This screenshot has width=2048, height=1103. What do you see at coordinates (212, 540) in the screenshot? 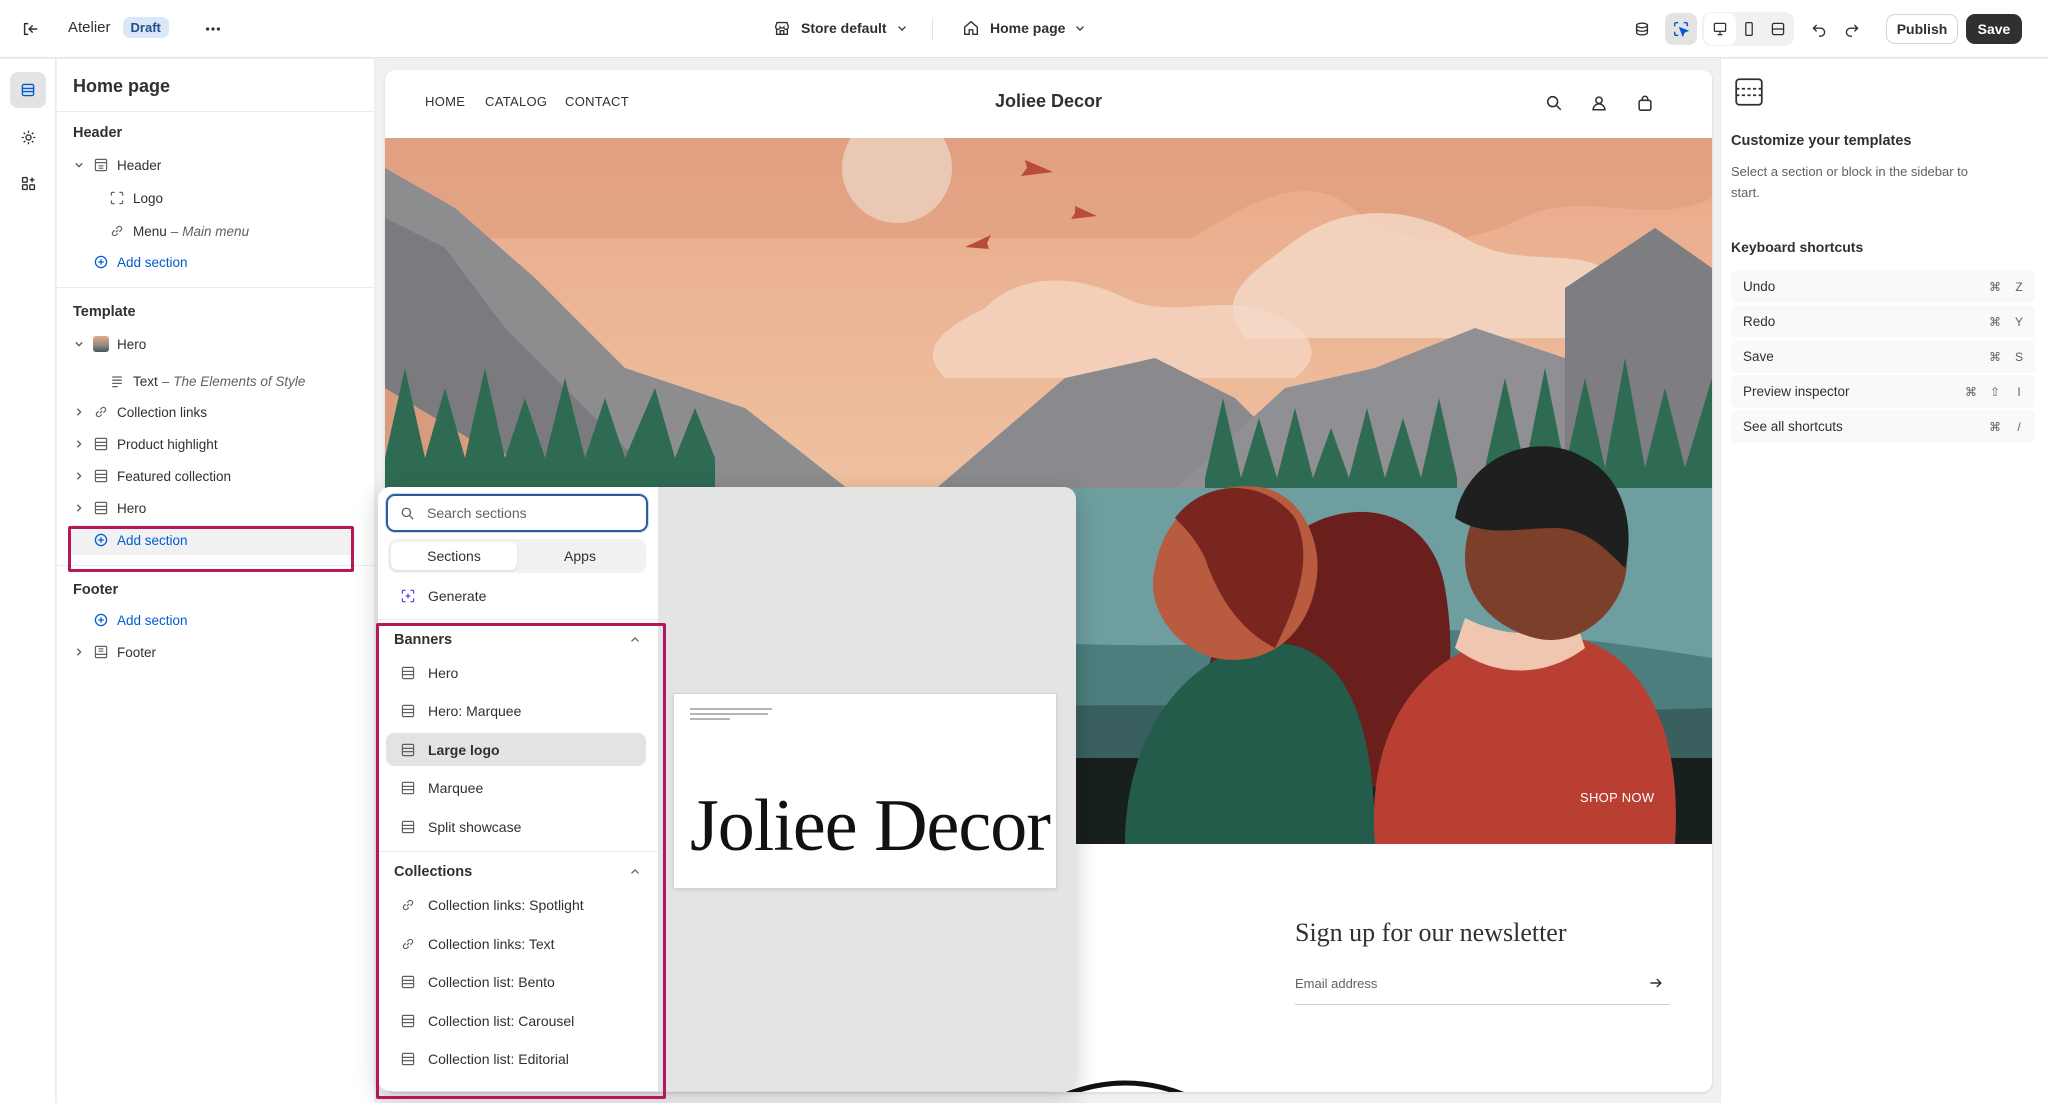
I see `add-section-template-button: Add section` at bounding box center [212, 540].